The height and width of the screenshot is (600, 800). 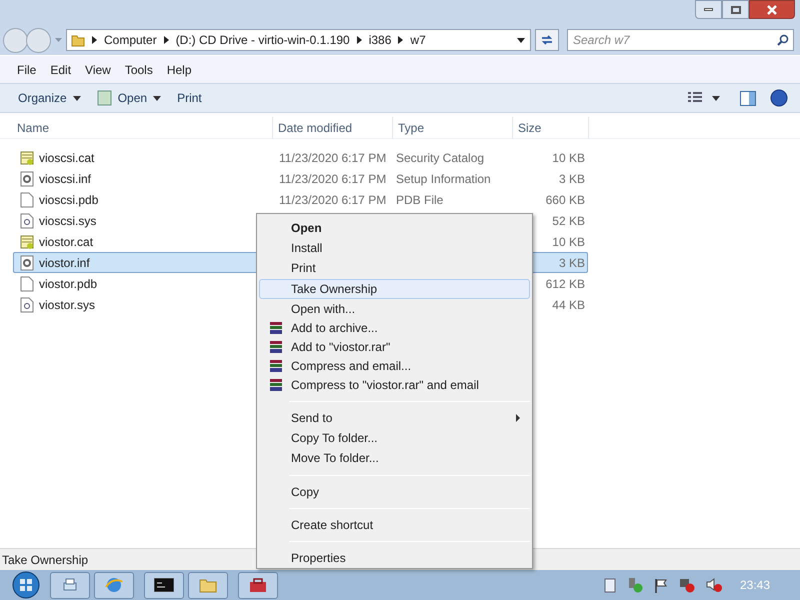 I want to click on size-cell: 612 KB, so click(x=565, y=283).